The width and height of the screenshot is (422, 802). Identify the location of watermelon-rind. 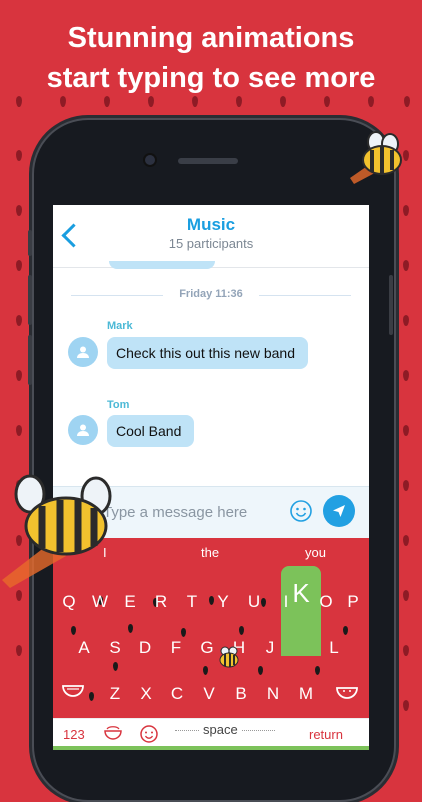
(211, 748).